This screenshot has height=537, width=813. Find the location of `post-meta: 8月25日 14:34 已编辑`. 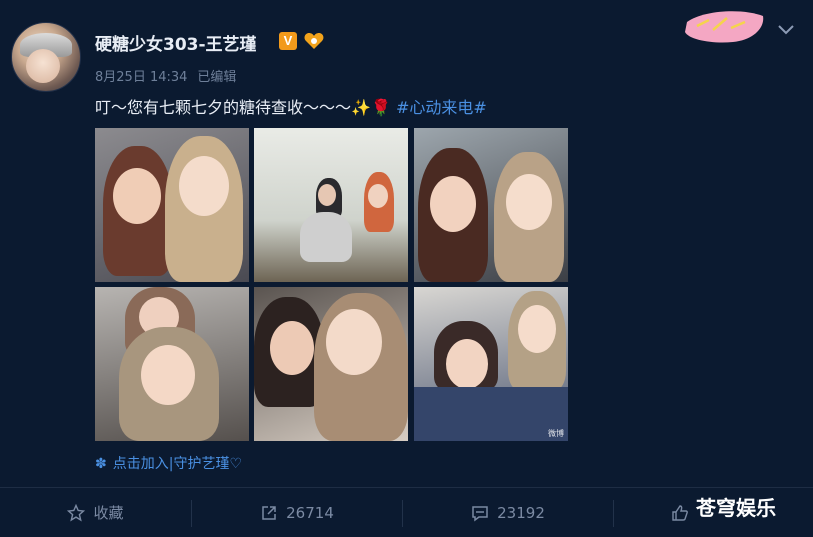

post-meta: 8月25日 14:34 已编辑 is located at coordinates (165, 75).